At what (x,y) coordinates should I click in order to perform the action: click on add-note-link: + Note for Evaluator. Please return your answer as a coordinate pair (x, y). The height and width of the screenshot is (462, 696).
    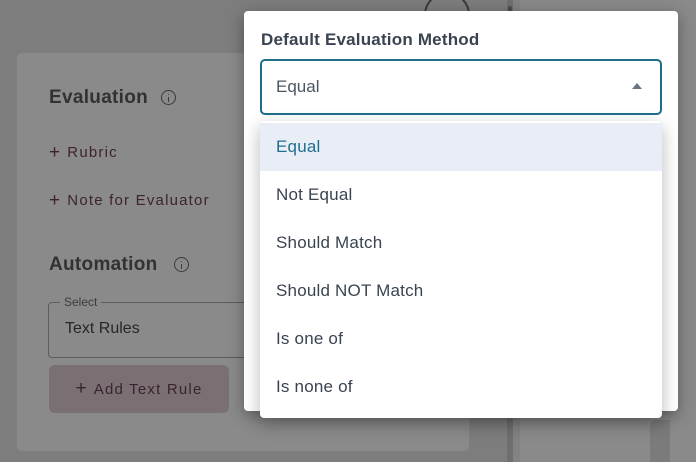
    Looking at the image, I should click on (129, 200).